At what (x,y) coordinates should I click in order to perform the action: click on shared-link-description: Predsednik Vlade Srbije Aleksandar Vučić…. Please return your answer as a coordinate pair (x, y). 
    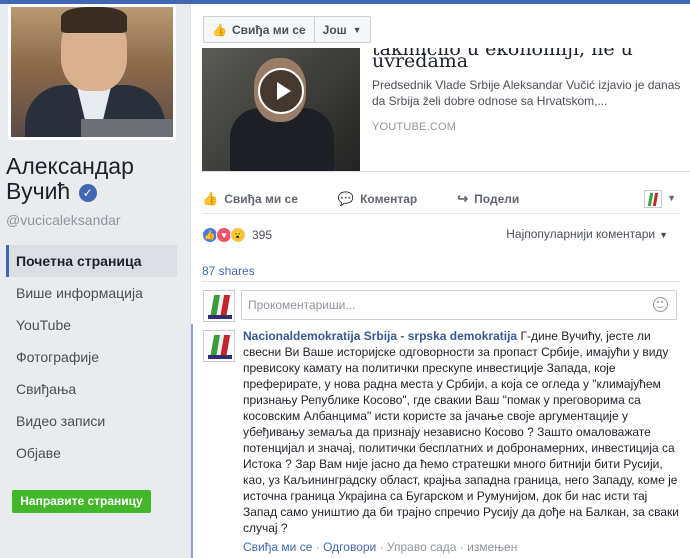
    Looking at the image, I should click on (526, 93).